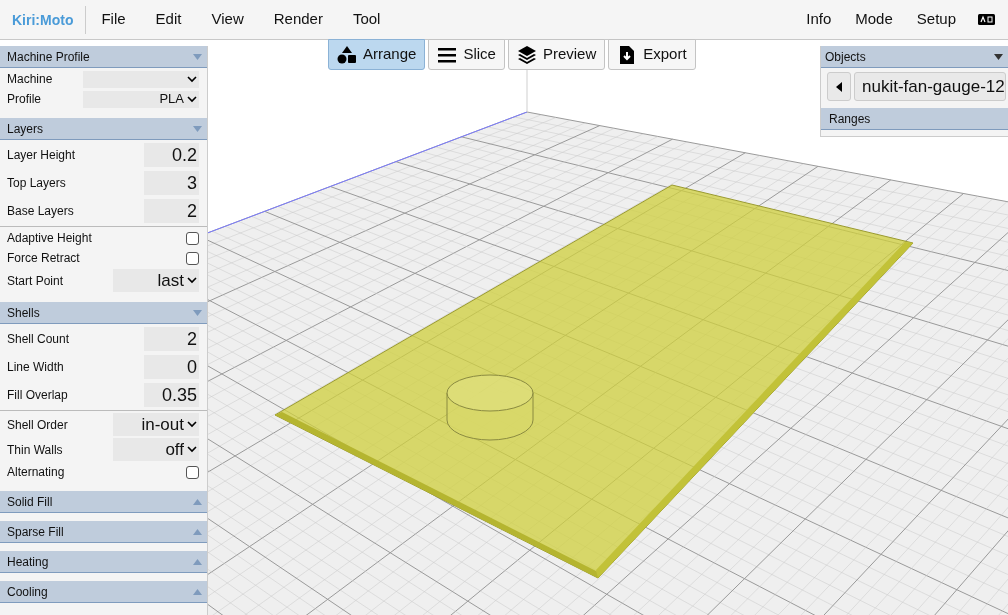 The height and width of the screenshot is (615, 1008). Describe the element at coordinates (103, 562) in the screenshot. I see `section-header: Heating` at that location.